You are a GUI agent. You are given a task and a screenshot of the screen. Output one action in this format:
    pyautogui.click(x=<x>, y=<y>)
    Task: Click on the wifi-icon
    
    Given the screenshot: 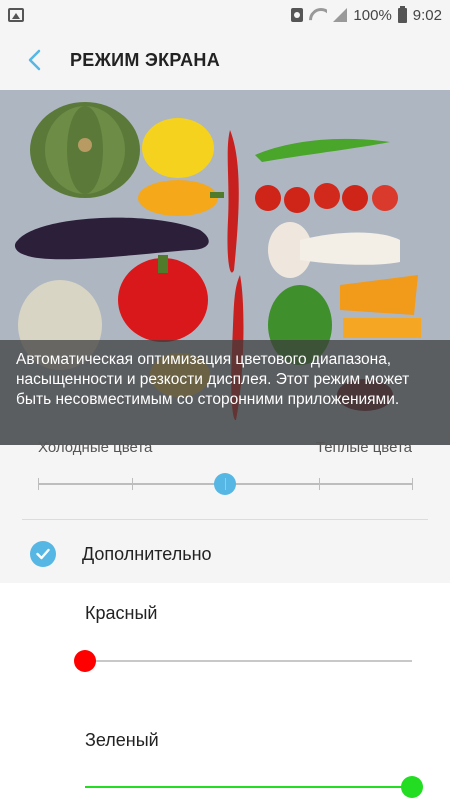 What is the action you would take?
    pyautogui.click(x=318, y=15)
    